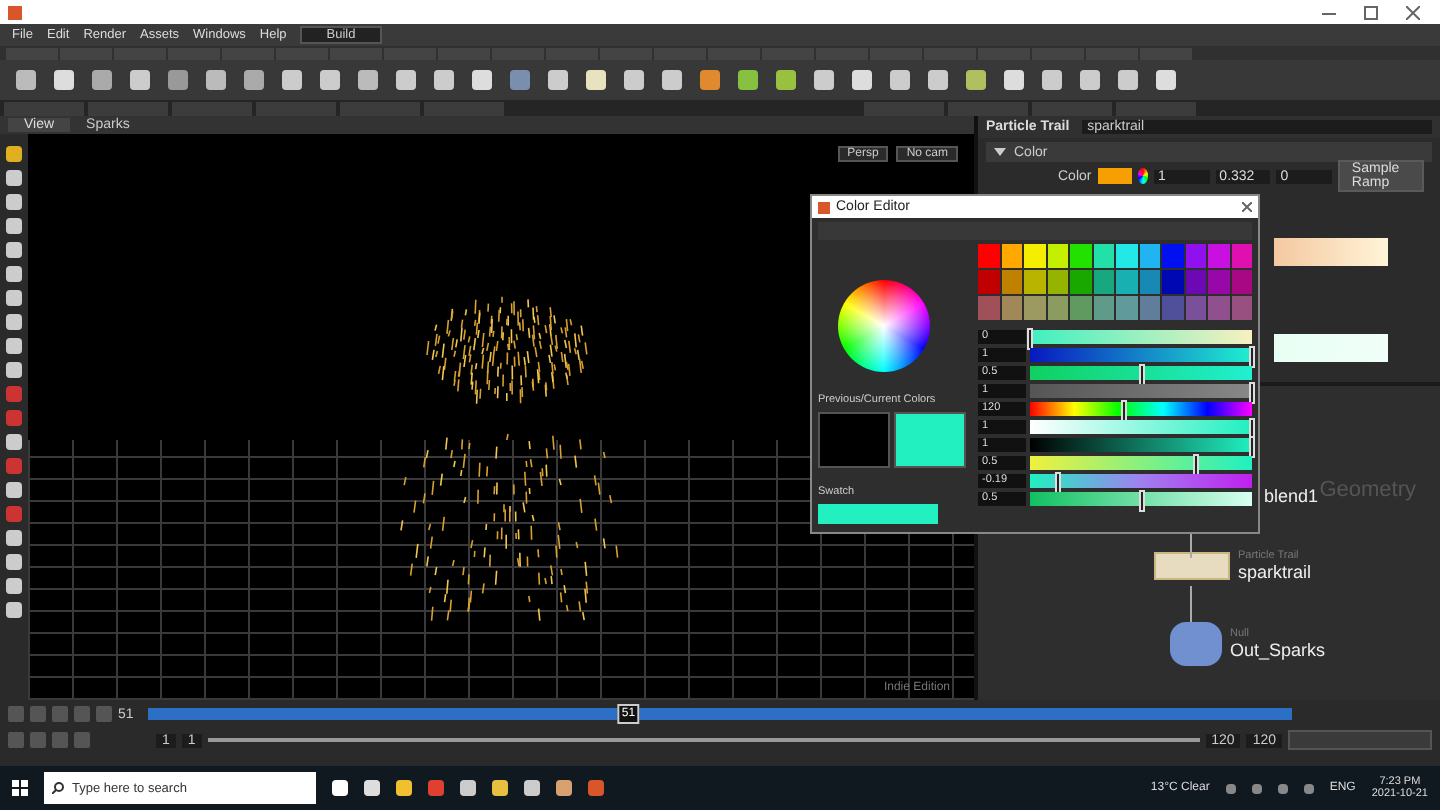 Image resolution: width=1440 pixels, height=810 pixels. I want to click on expand-icon, so click(1000, 152).